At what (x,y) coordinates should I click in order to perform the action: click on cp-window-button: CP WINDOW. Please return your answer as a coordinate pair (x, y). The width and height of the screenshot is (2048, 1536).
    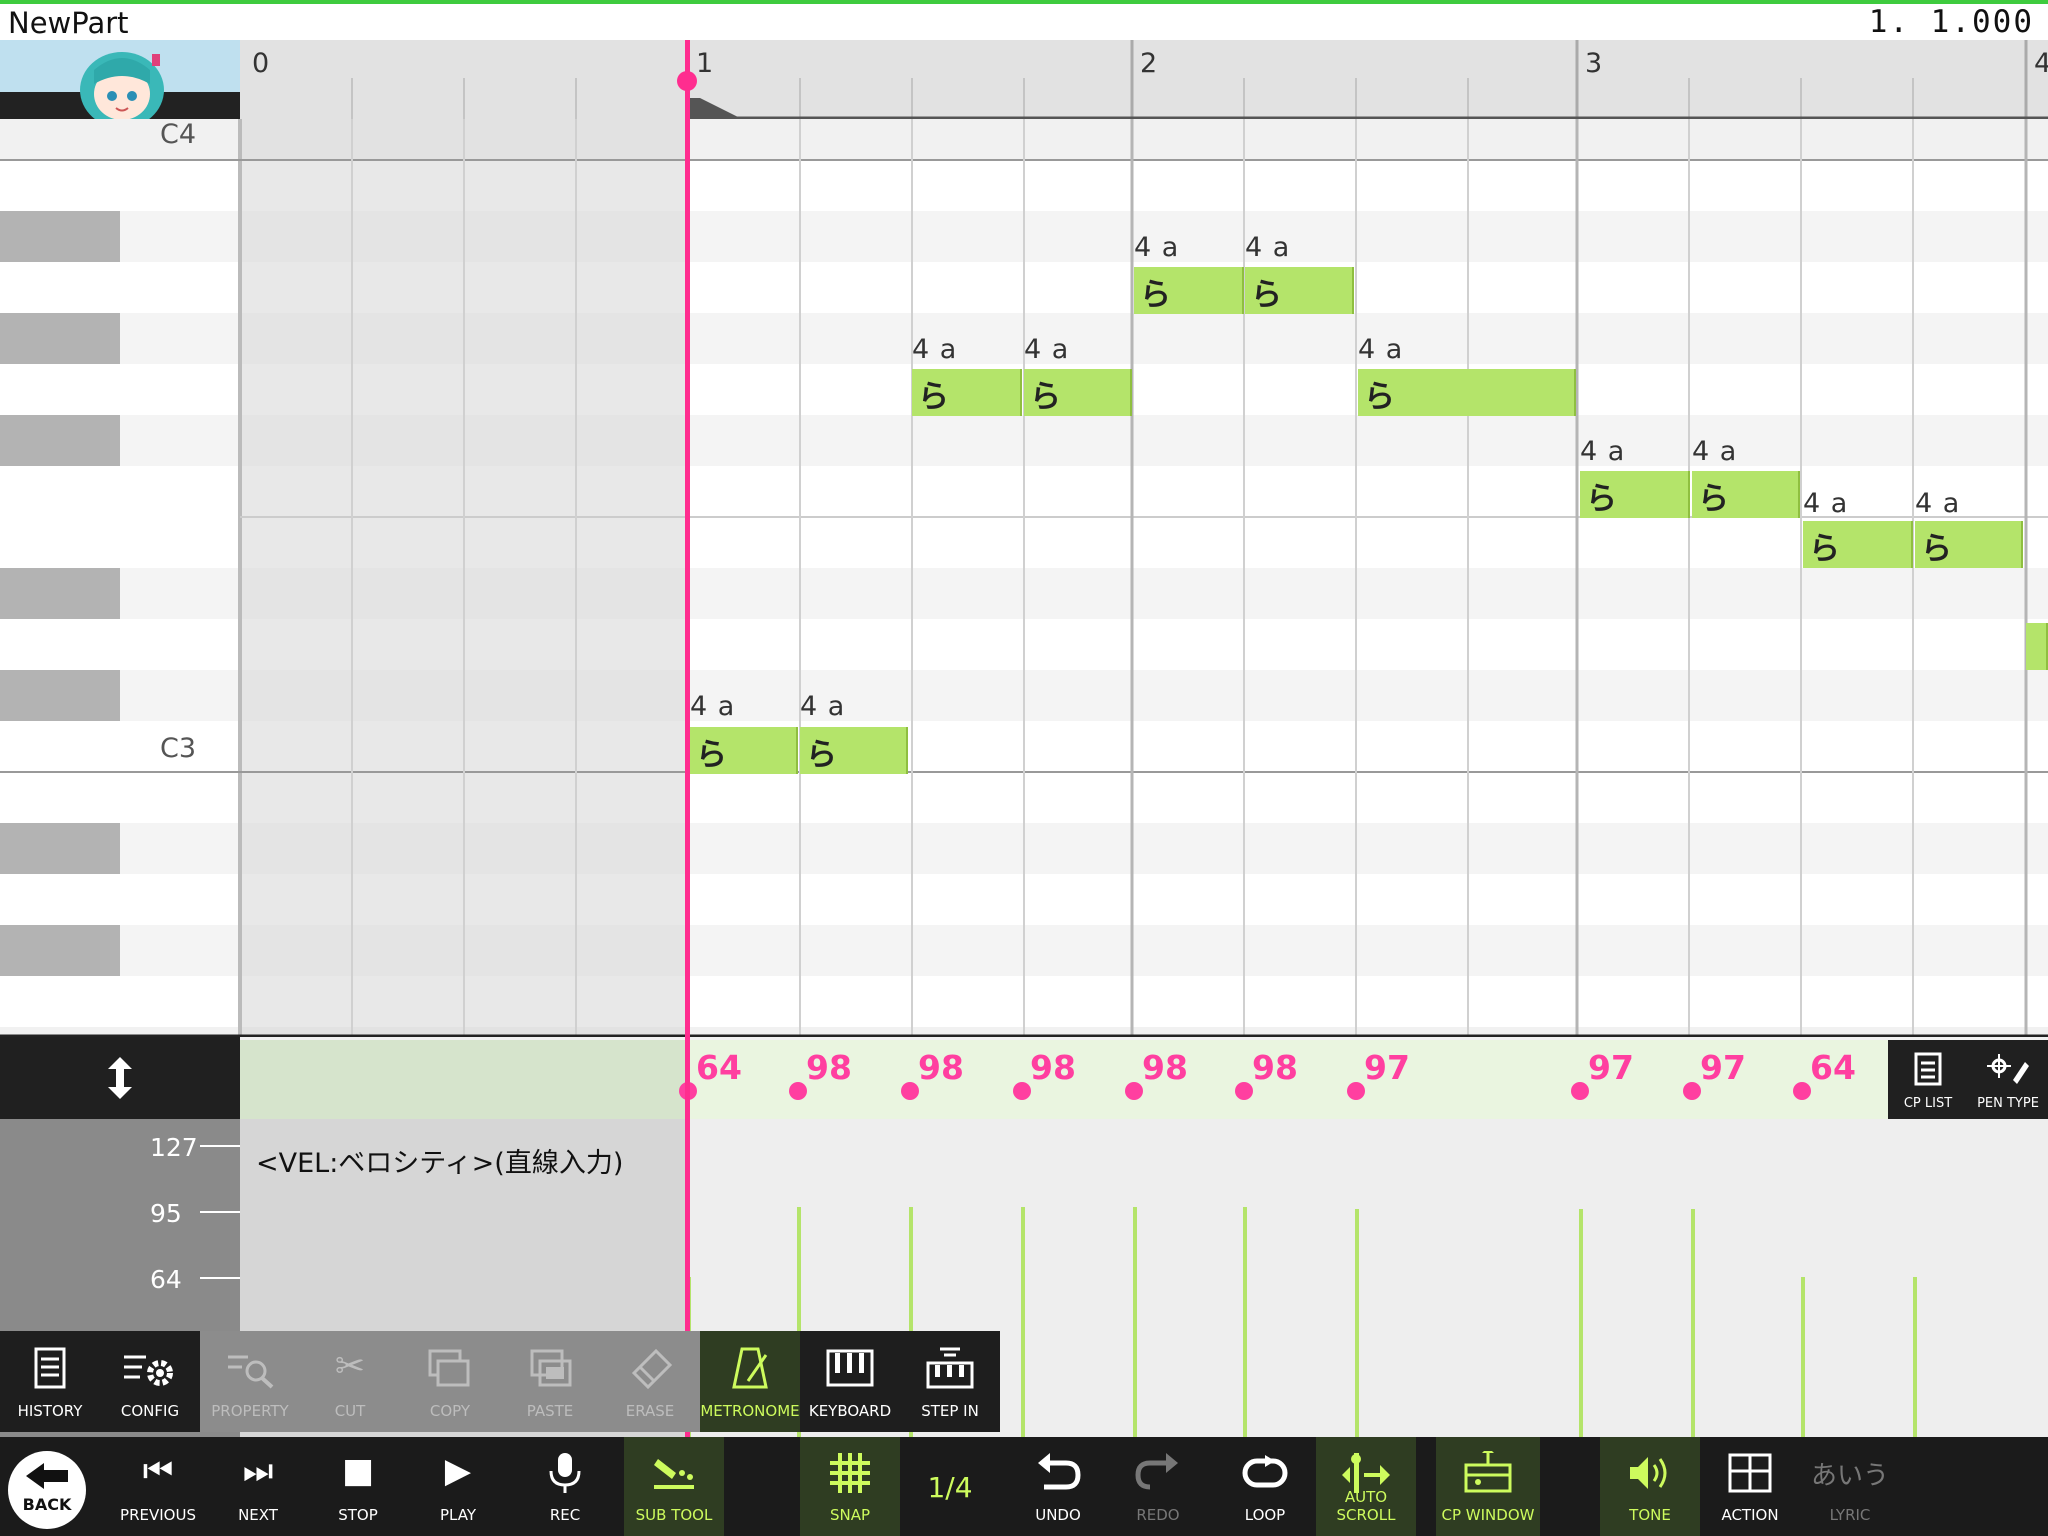
    Looking at the image, I should click on (1488, 1486).